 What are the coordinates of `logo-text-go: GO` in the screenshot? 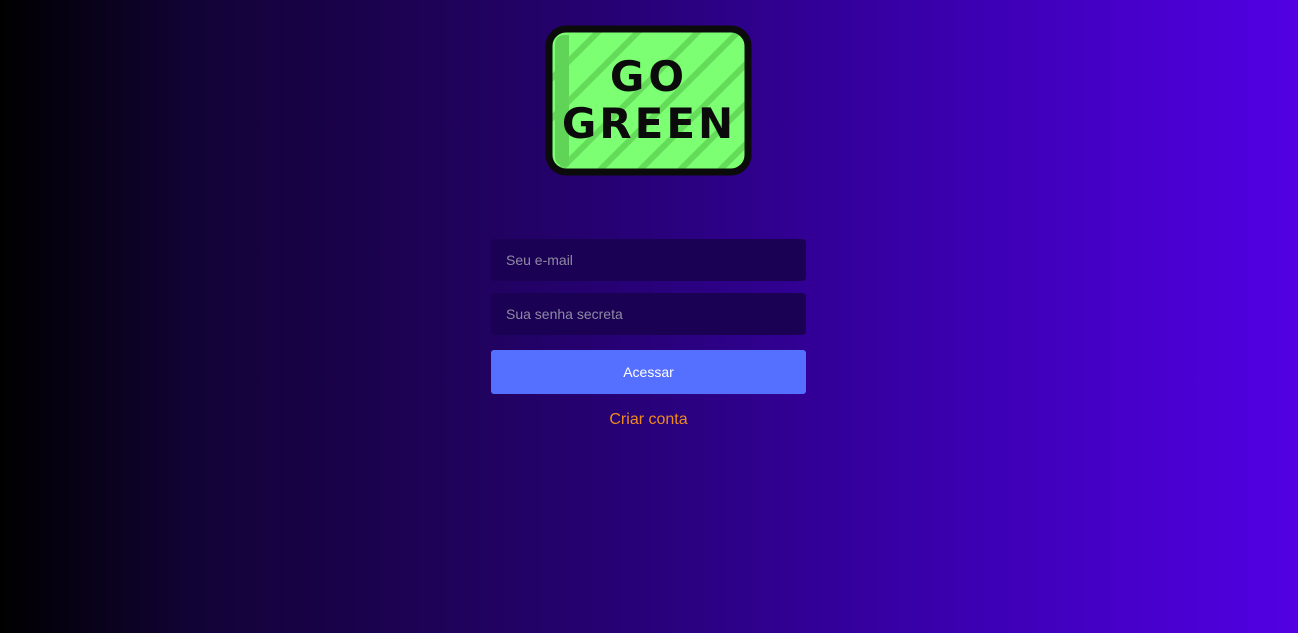 It's located at (649, 76).